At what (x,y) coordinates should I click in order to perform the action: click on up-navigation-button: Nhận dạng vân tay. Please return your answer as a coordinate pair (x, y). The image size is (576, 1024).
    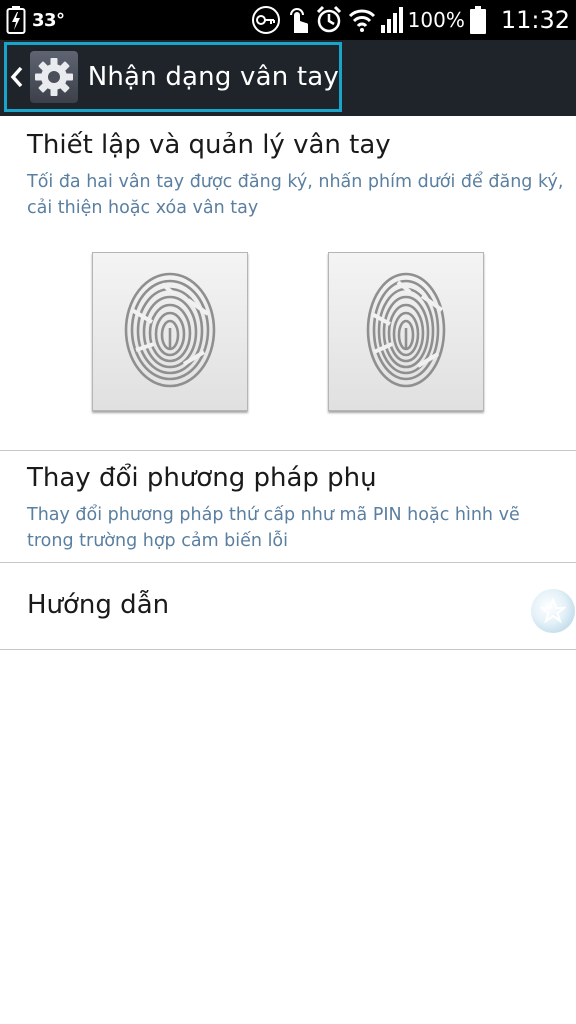
    Looking at the image, I should click on (173, 77).